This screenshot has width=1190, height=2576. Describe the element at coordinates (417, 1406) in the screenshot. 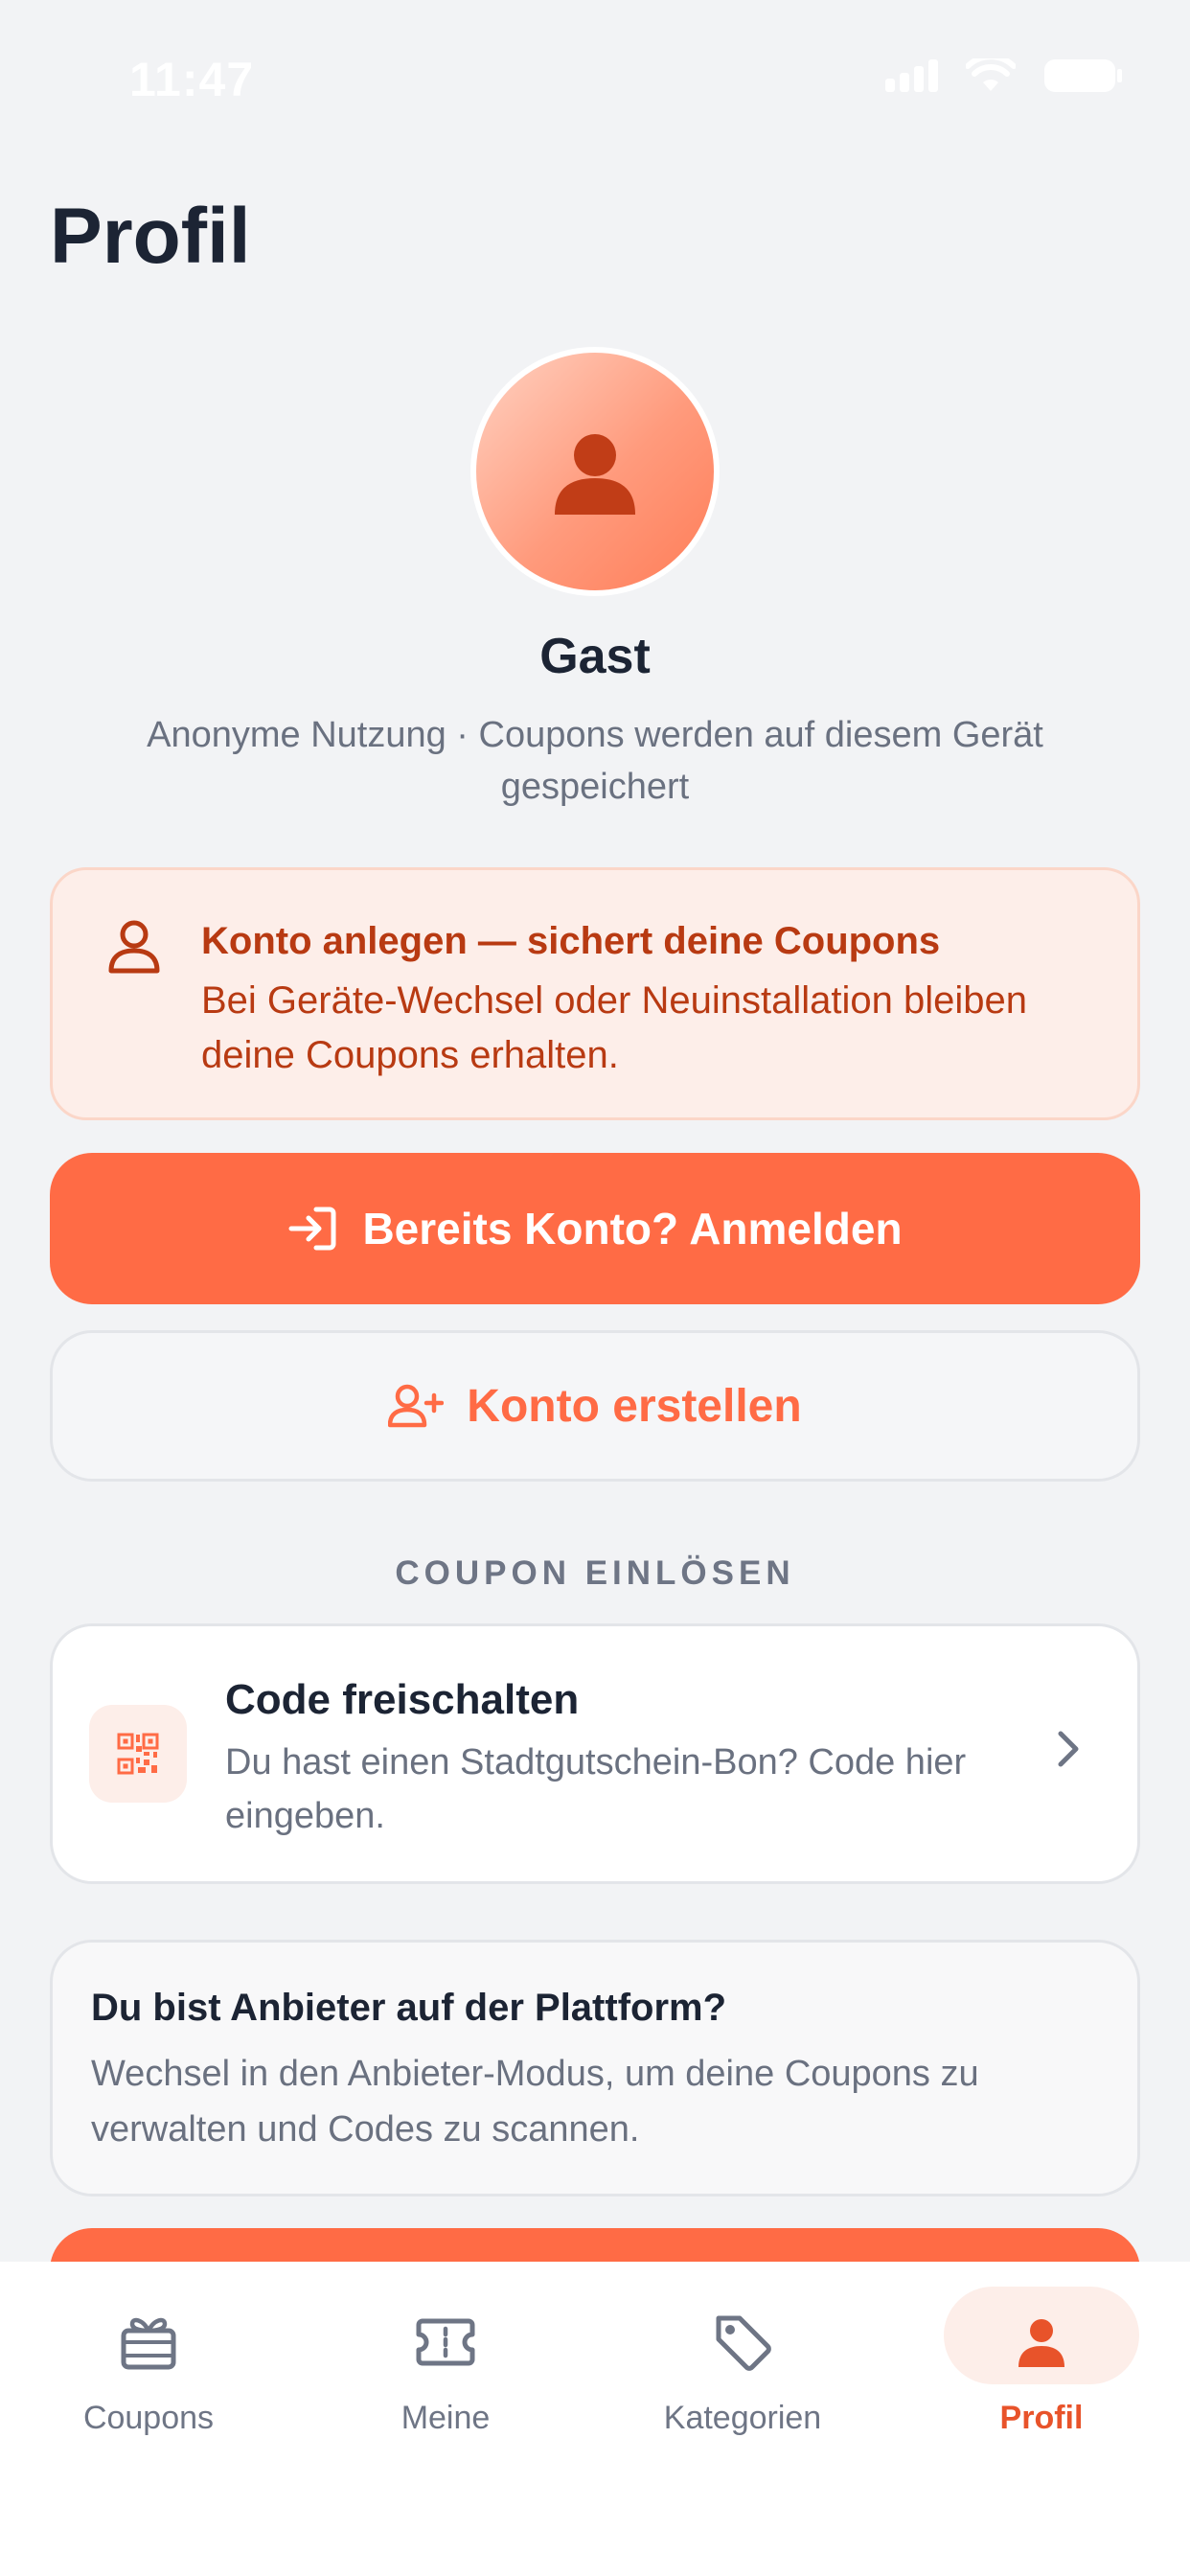

I see `user-plus-icon` at that location.